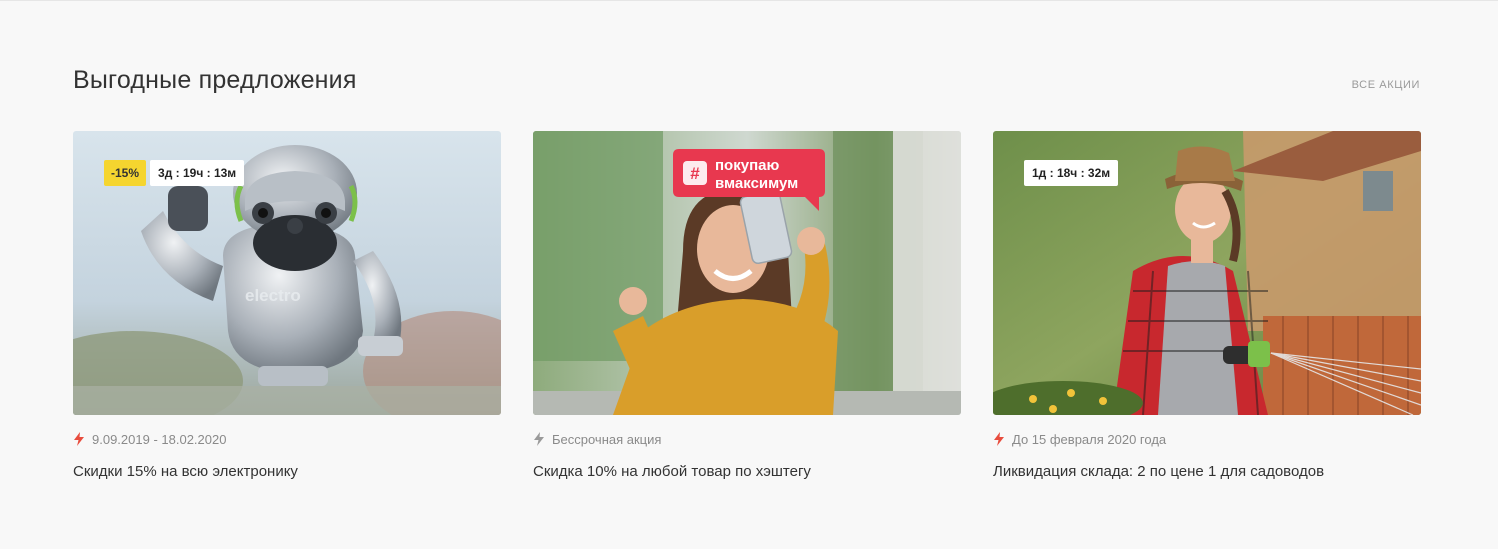 Image resolution: width=1498 pixels, height=549 pixels. I want to click on all-promotions-link: ВСЕ АКЦИИ, so click(1386, 85).